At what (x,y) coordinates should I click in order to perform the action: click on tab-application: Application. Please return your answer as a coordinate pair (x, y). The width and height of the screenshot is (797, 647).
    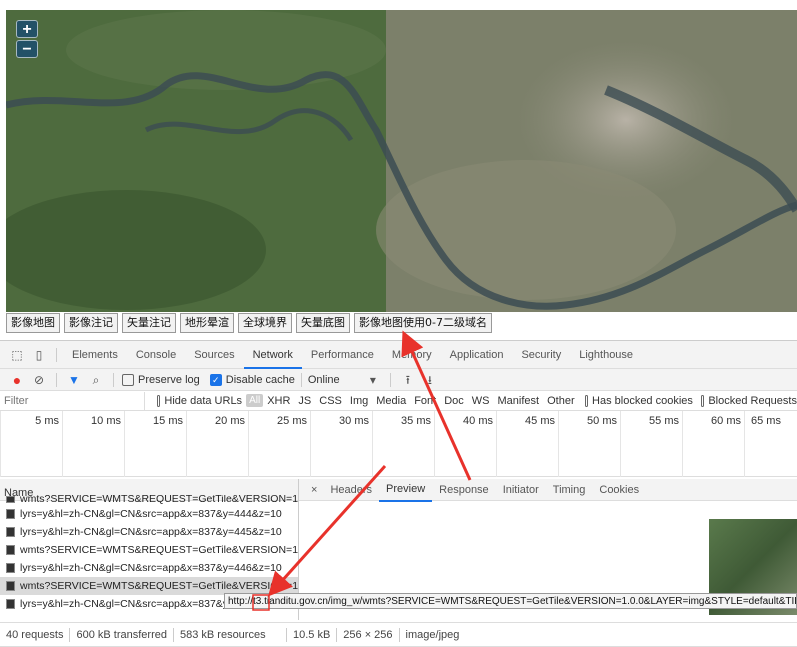
    Looking at the image, I should click on (477, 355).